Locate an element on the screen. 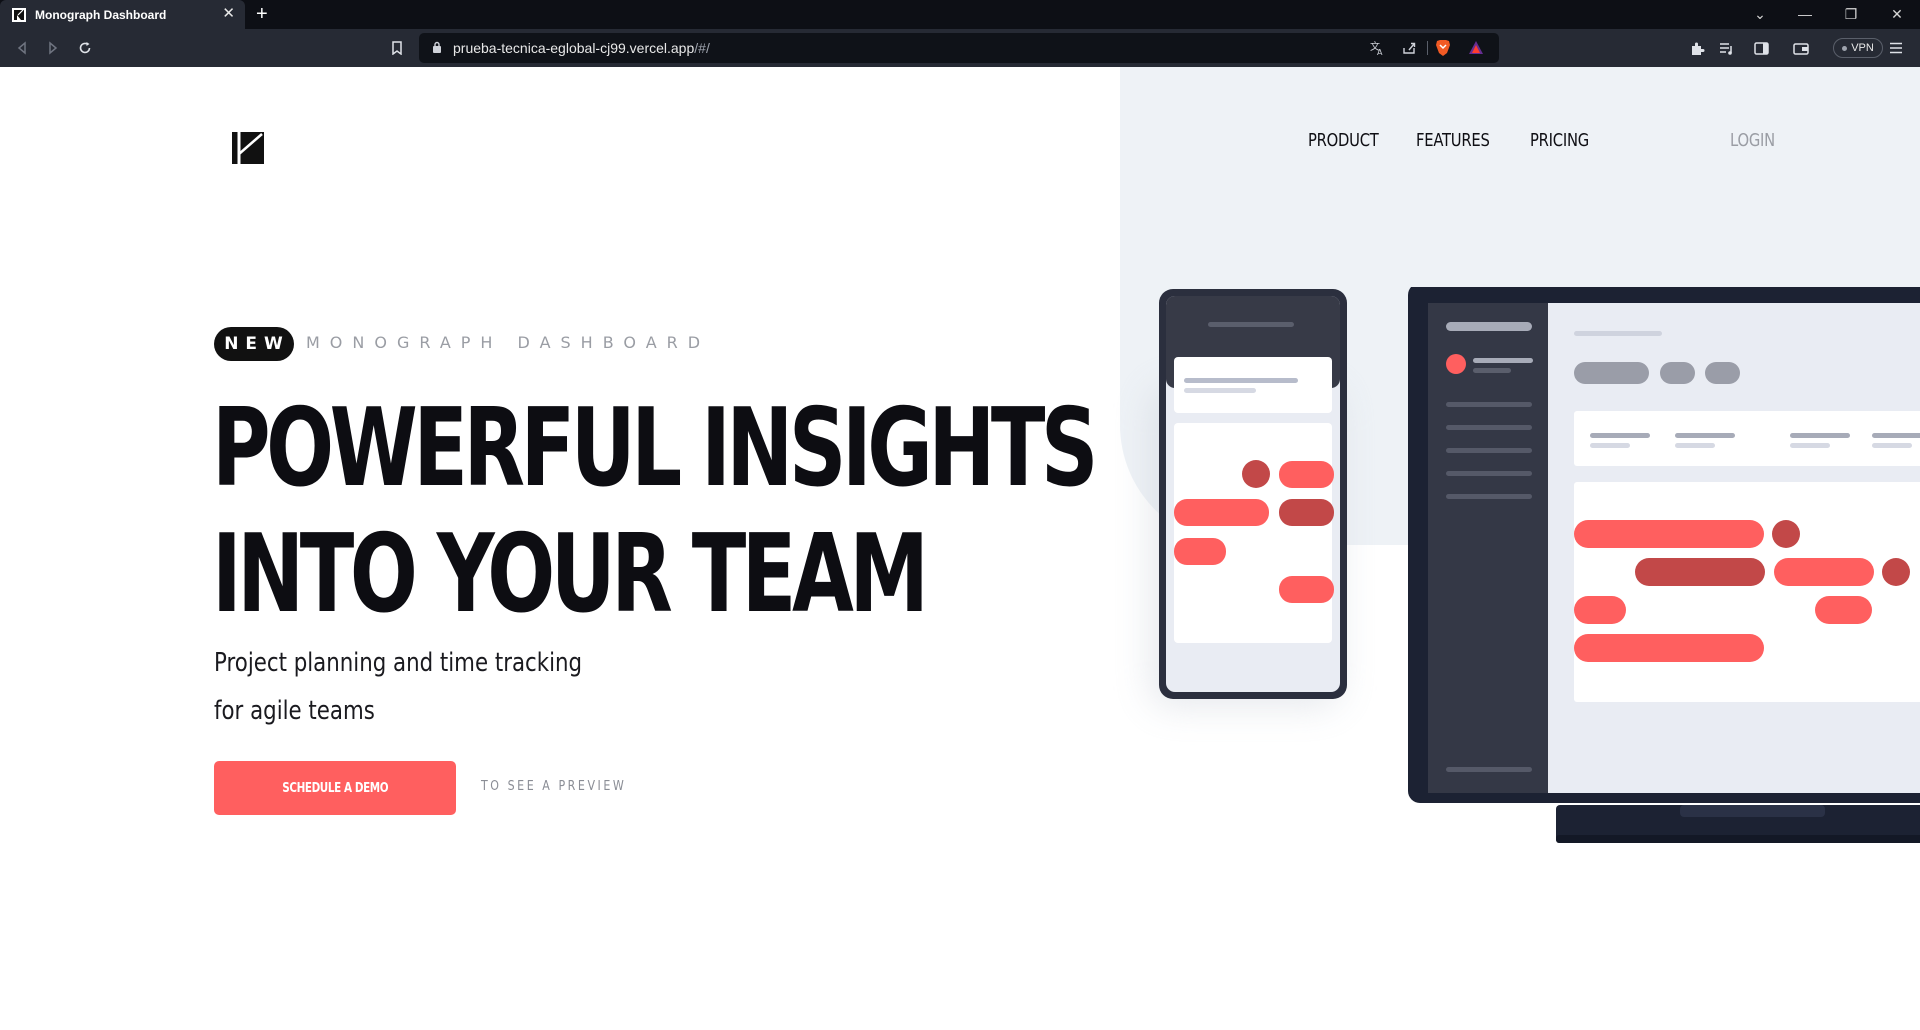  sidebar-toggle-icon is located at coordinates (1761, 48).